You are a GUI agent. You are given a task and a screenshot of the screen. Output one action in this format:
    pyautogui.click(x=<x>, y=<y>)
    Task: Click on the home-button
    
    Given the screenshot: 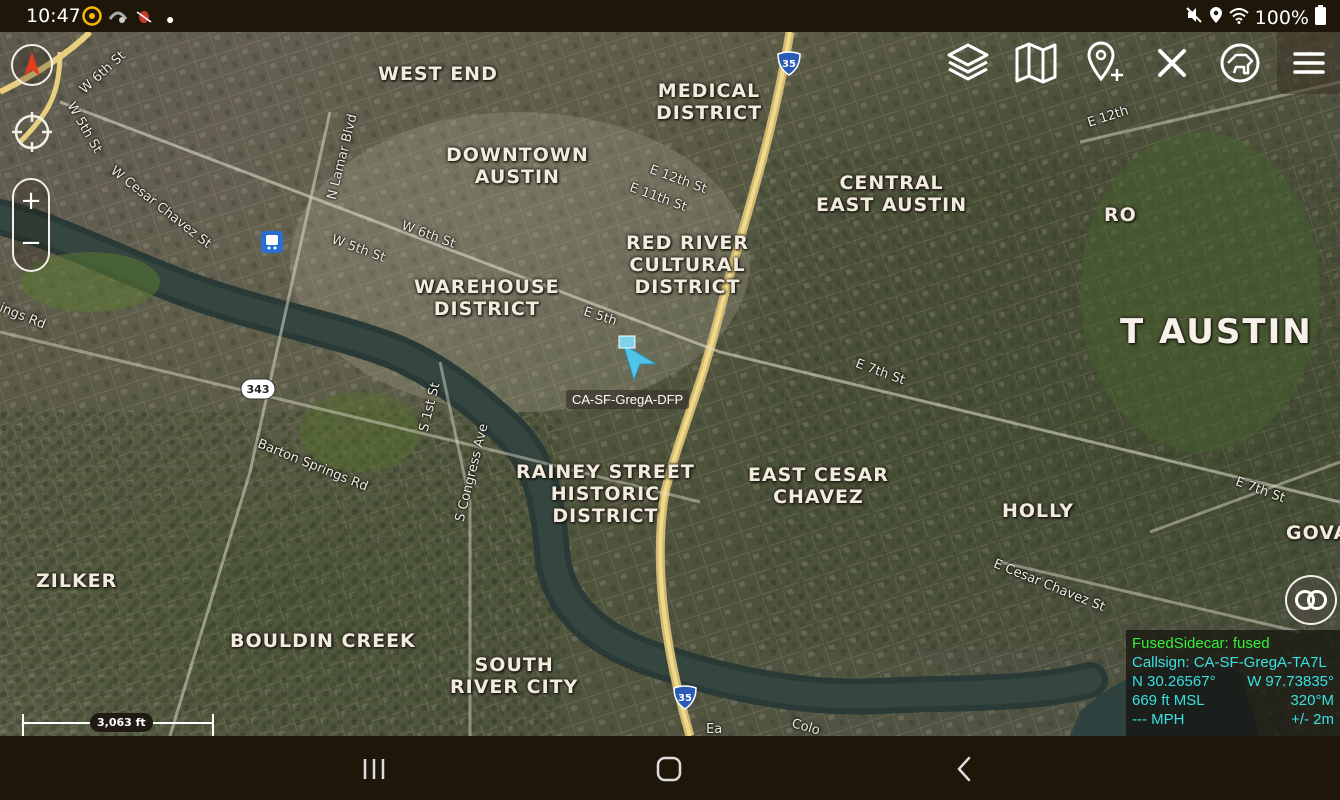 What is the action you would take?
    pyautogui.click(x=669, y=769)
    